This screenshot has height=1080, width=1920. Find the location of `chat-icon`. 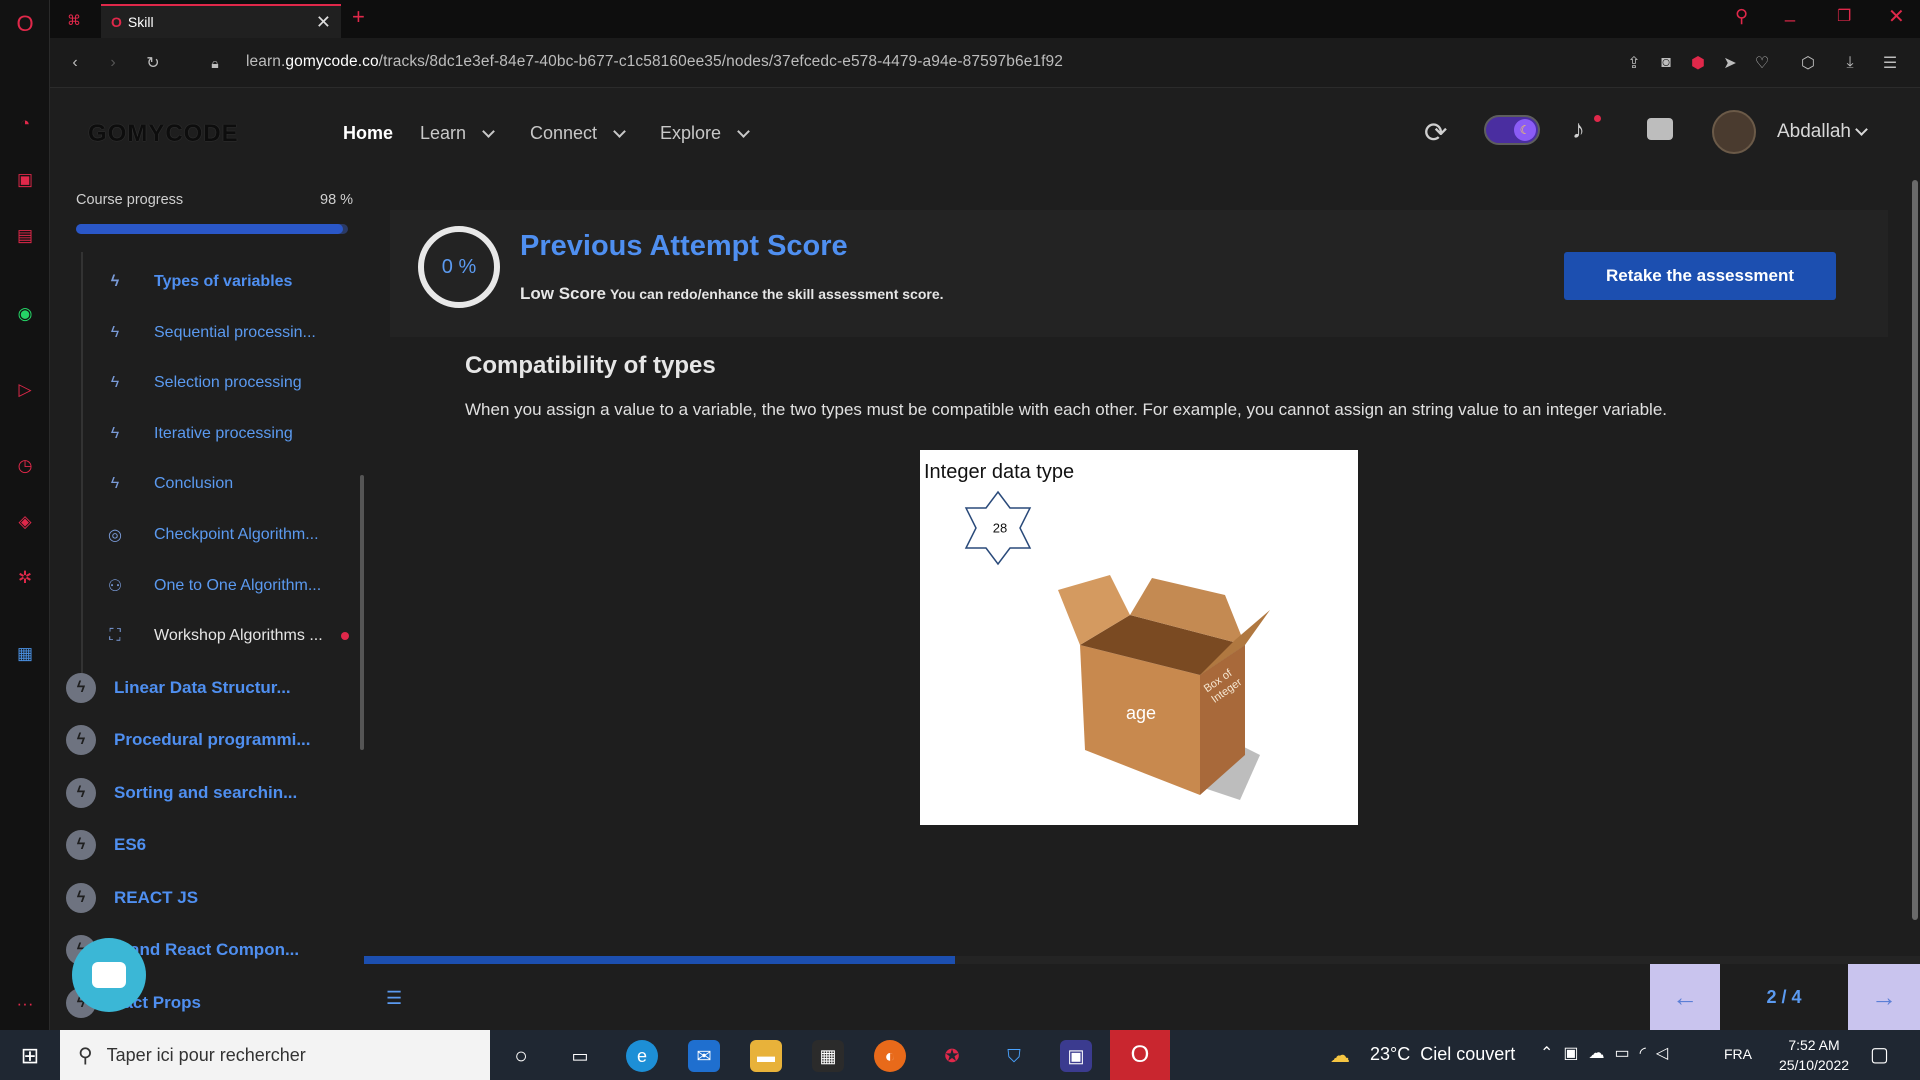

chat-icon is located at coordinates (1660, 129).